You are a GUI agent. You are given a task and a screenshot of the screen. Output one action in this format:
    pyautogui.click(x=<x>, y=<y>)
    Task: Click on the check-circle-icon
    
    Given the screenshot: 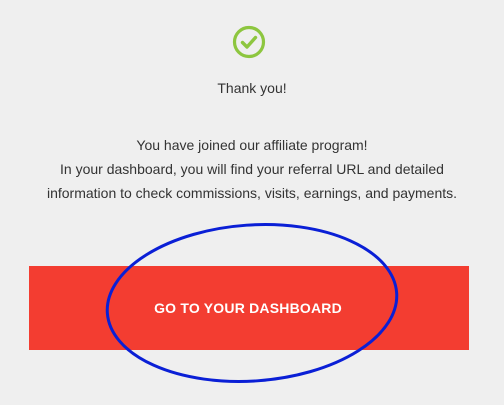 What is the action you would take?
    pyautogui.click(x=249, y=42)
    